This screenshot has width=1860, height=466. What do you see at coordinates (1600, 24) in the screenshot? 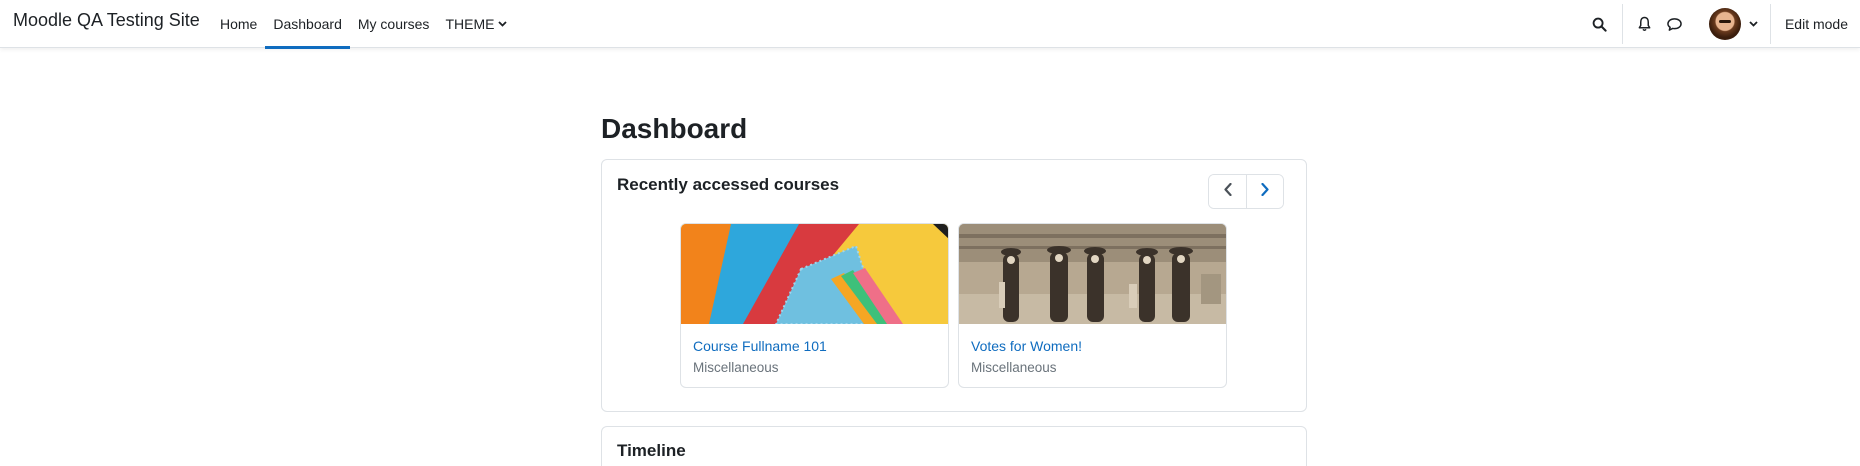
I see `search-icon` at bounding box center [1600, 24].